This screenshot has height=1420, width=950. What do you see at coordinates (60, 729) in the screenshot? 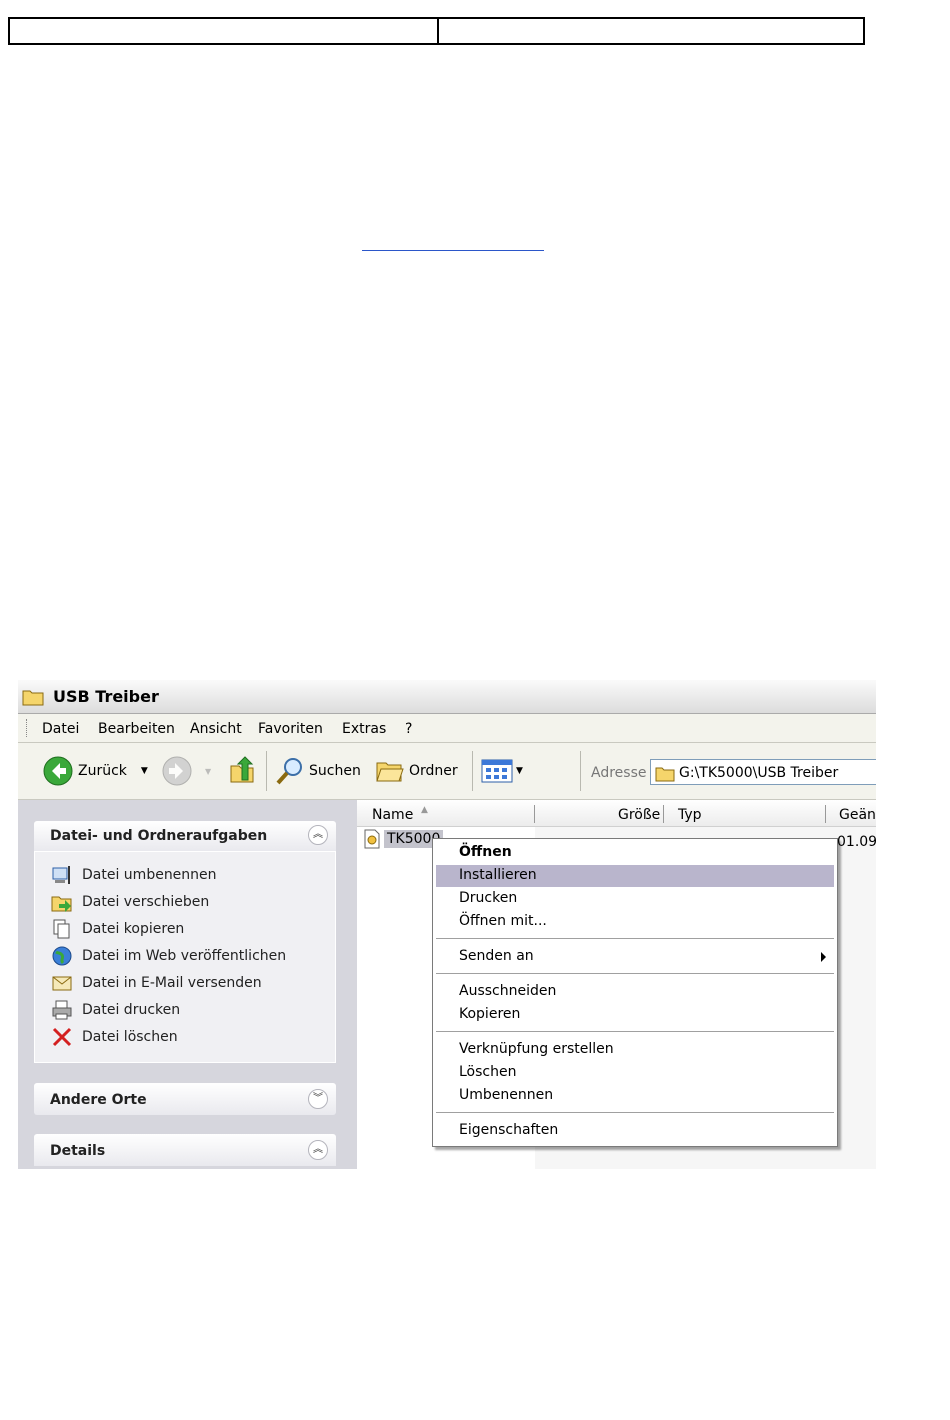
I see `menu-datei: Datei` at bounding box center [60, 729].